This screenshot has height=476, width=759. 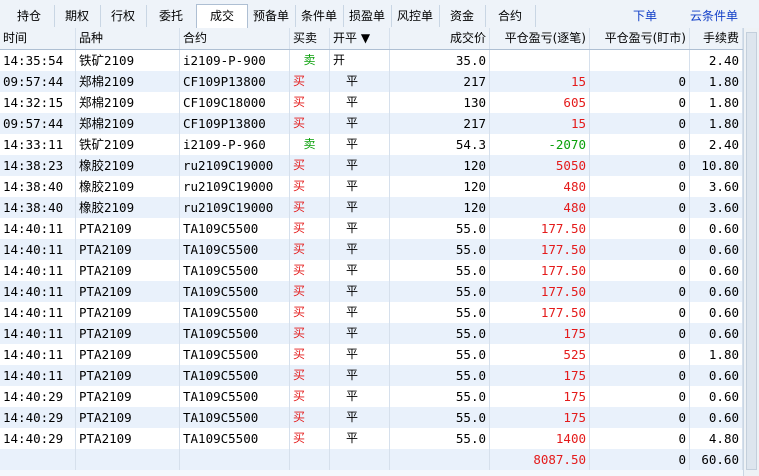 I want to click on tab-prepared-orders: 预备单, so click(x=271, y=16).